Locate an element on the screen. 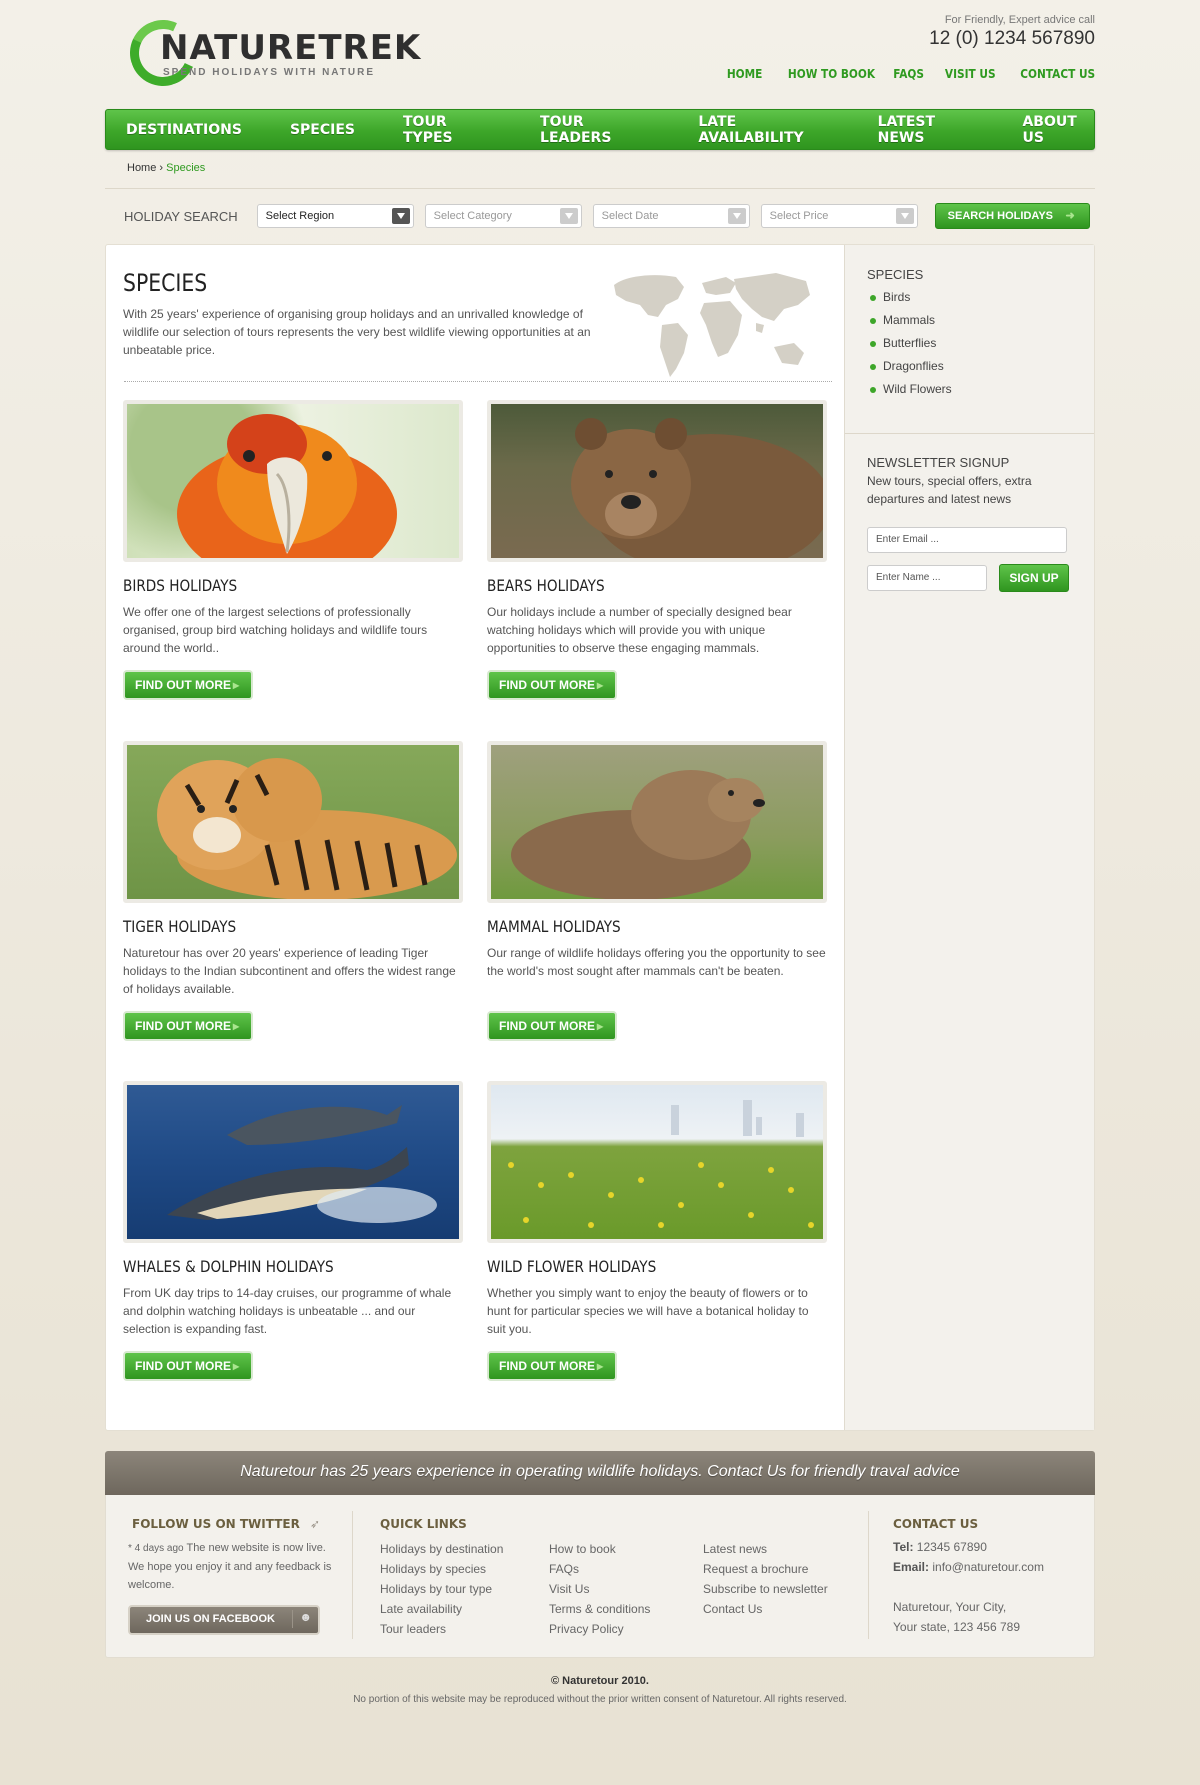 The width and height of the screenshot is (1200, 1785). meadow-illustration is located at coordinates (661, 1164).